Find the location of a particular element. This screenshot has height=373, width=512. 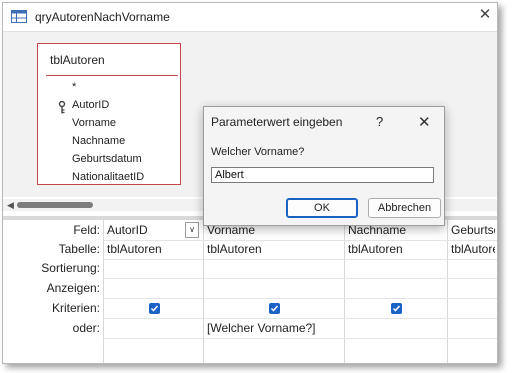

row-label-sort: Sortierung: is located at coordinates (70, 268).